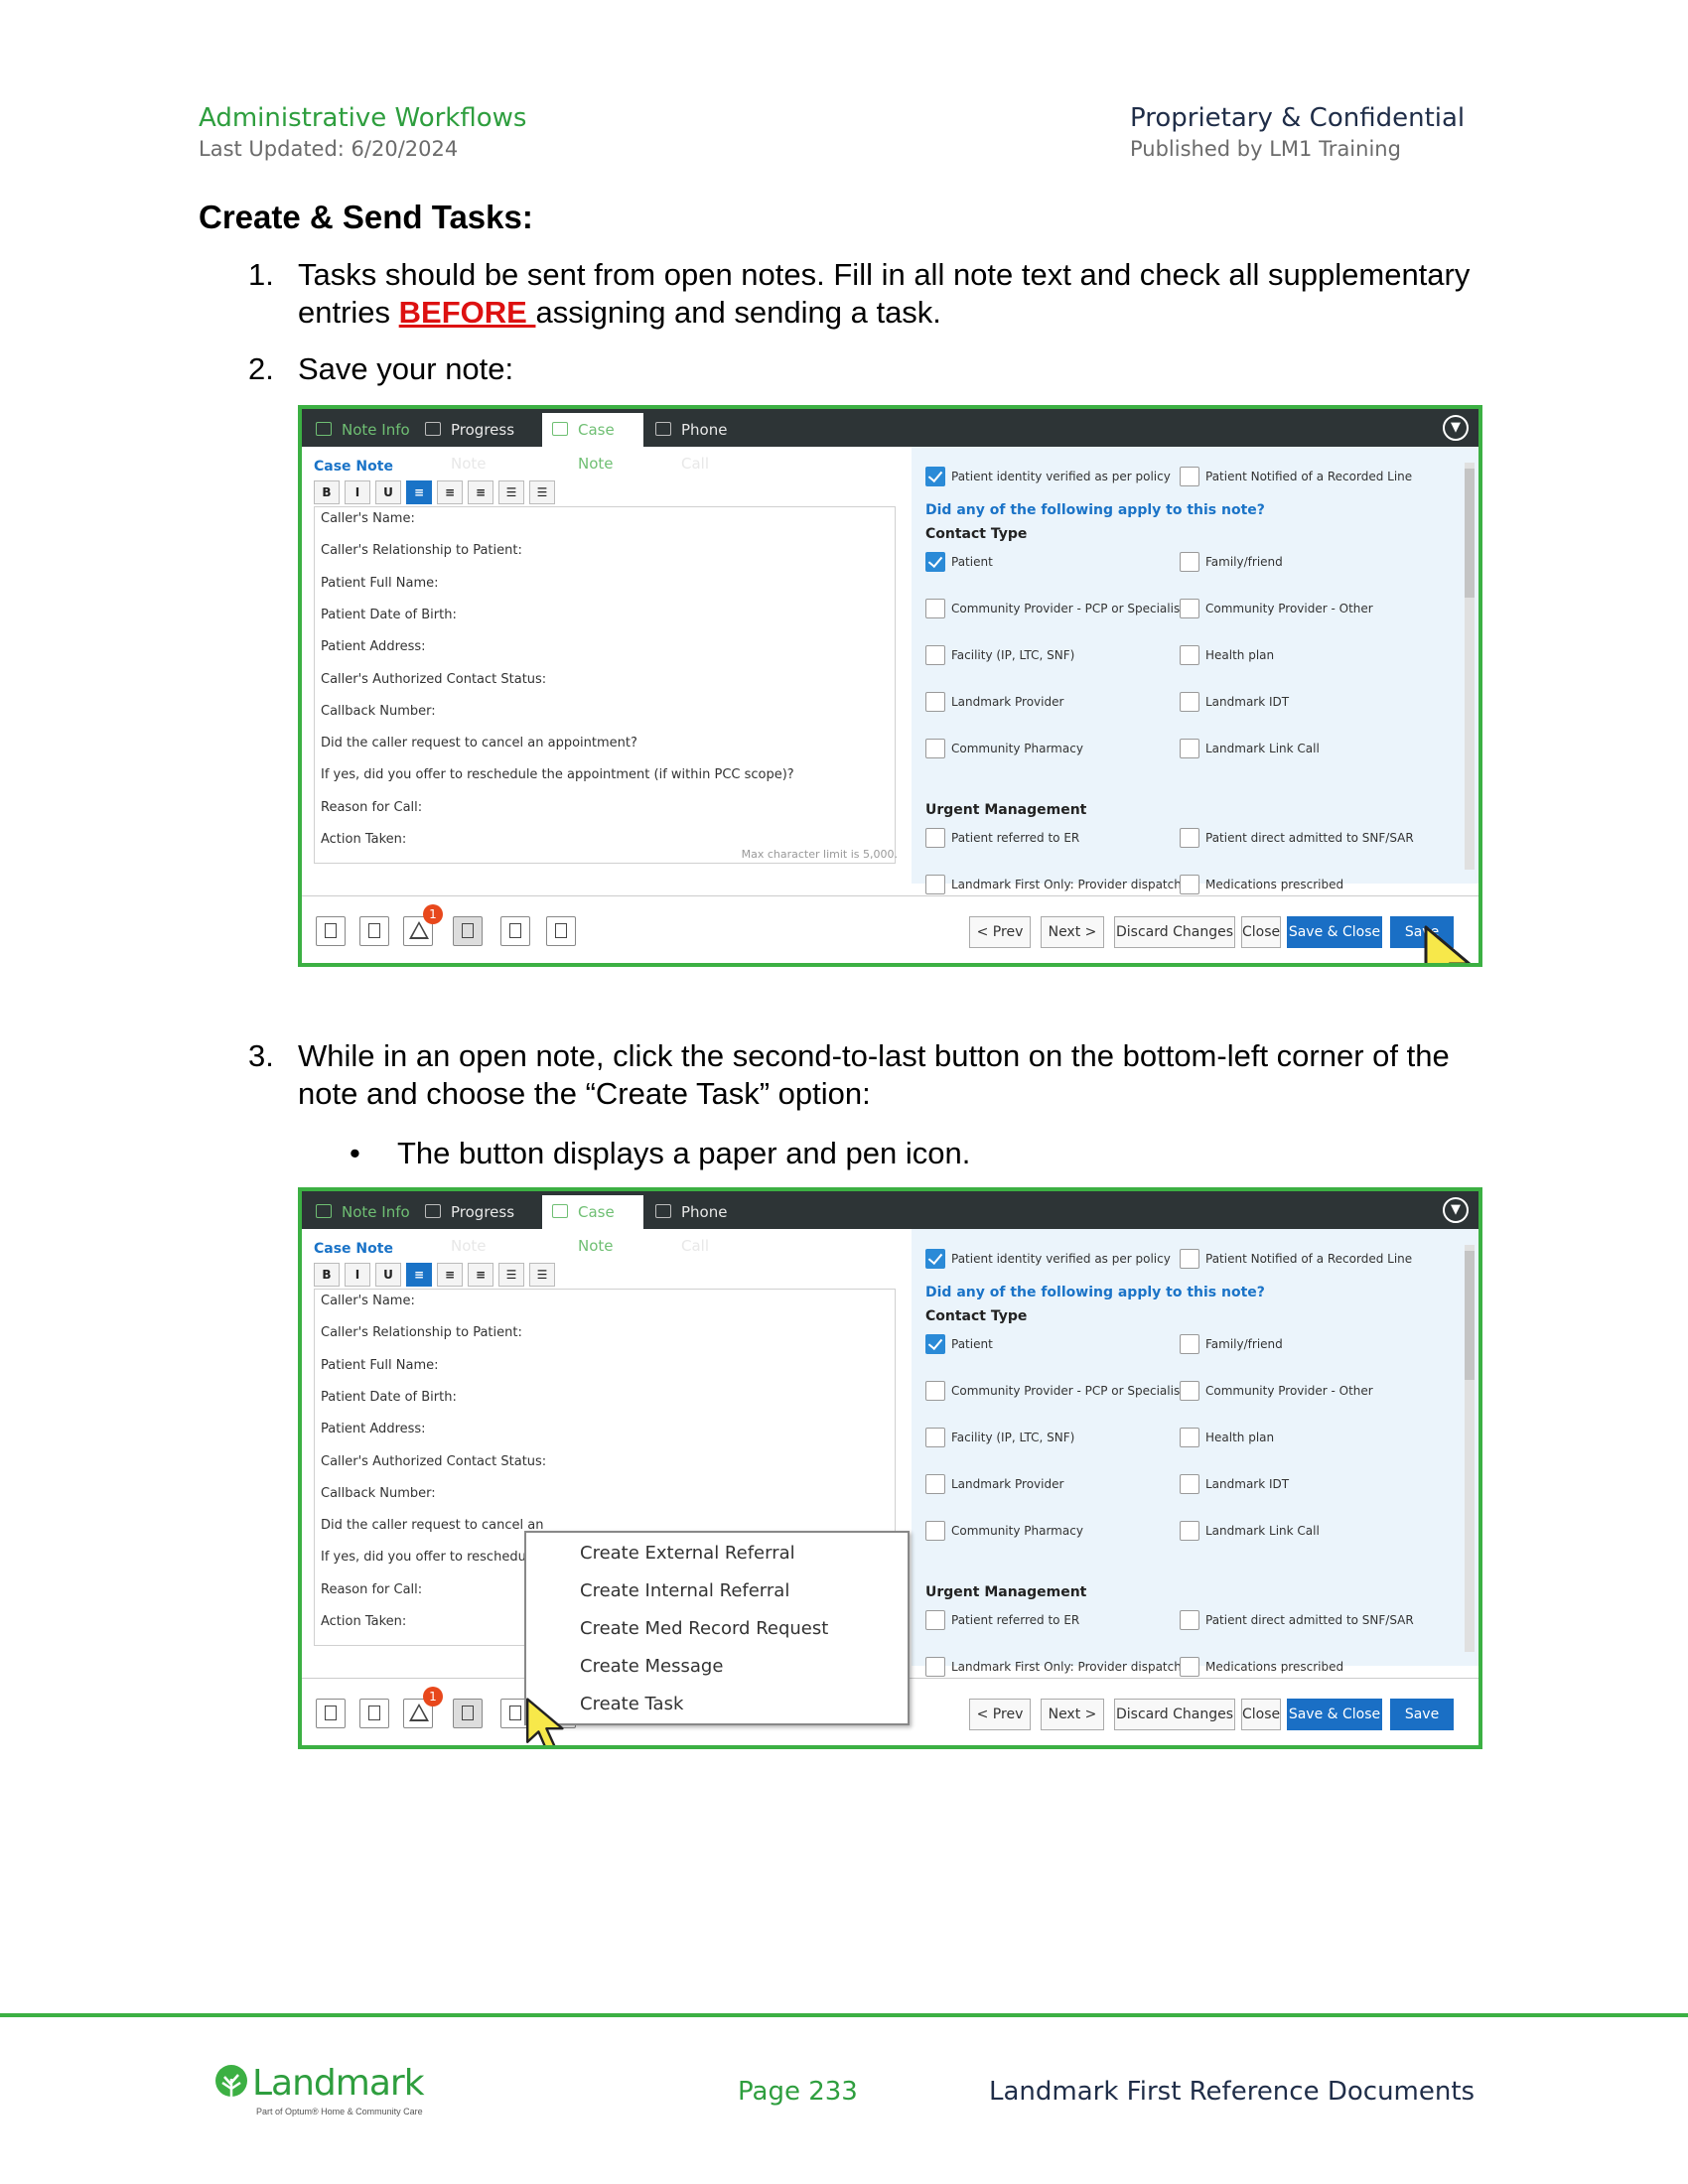 This screenshot has height=2184, width=1688. What do you see at coordinates (1061, 1259) in the screenshot?
I see `identity-verified-label: Patient identity verified as per policy` at bounding box center [1061, 1259].